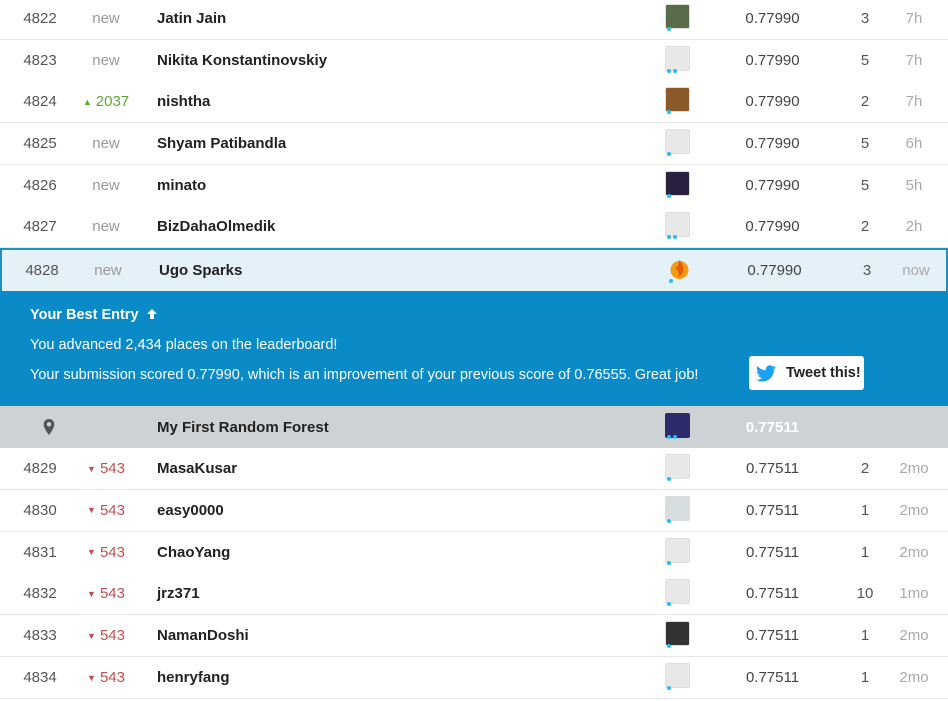 This screenshot has width=948, height=701. I want to click on team-name: Shyam Patibandla, so click(397, 143).